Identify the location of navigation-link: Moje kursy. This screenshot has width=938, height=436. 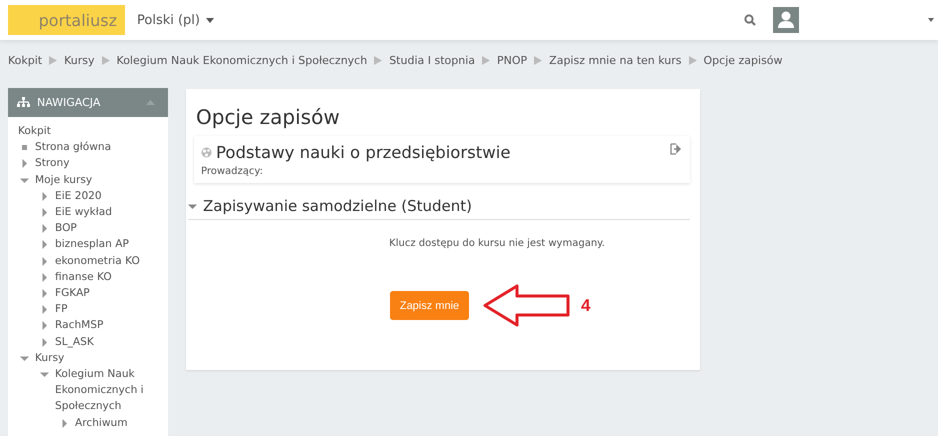
(63, 180).